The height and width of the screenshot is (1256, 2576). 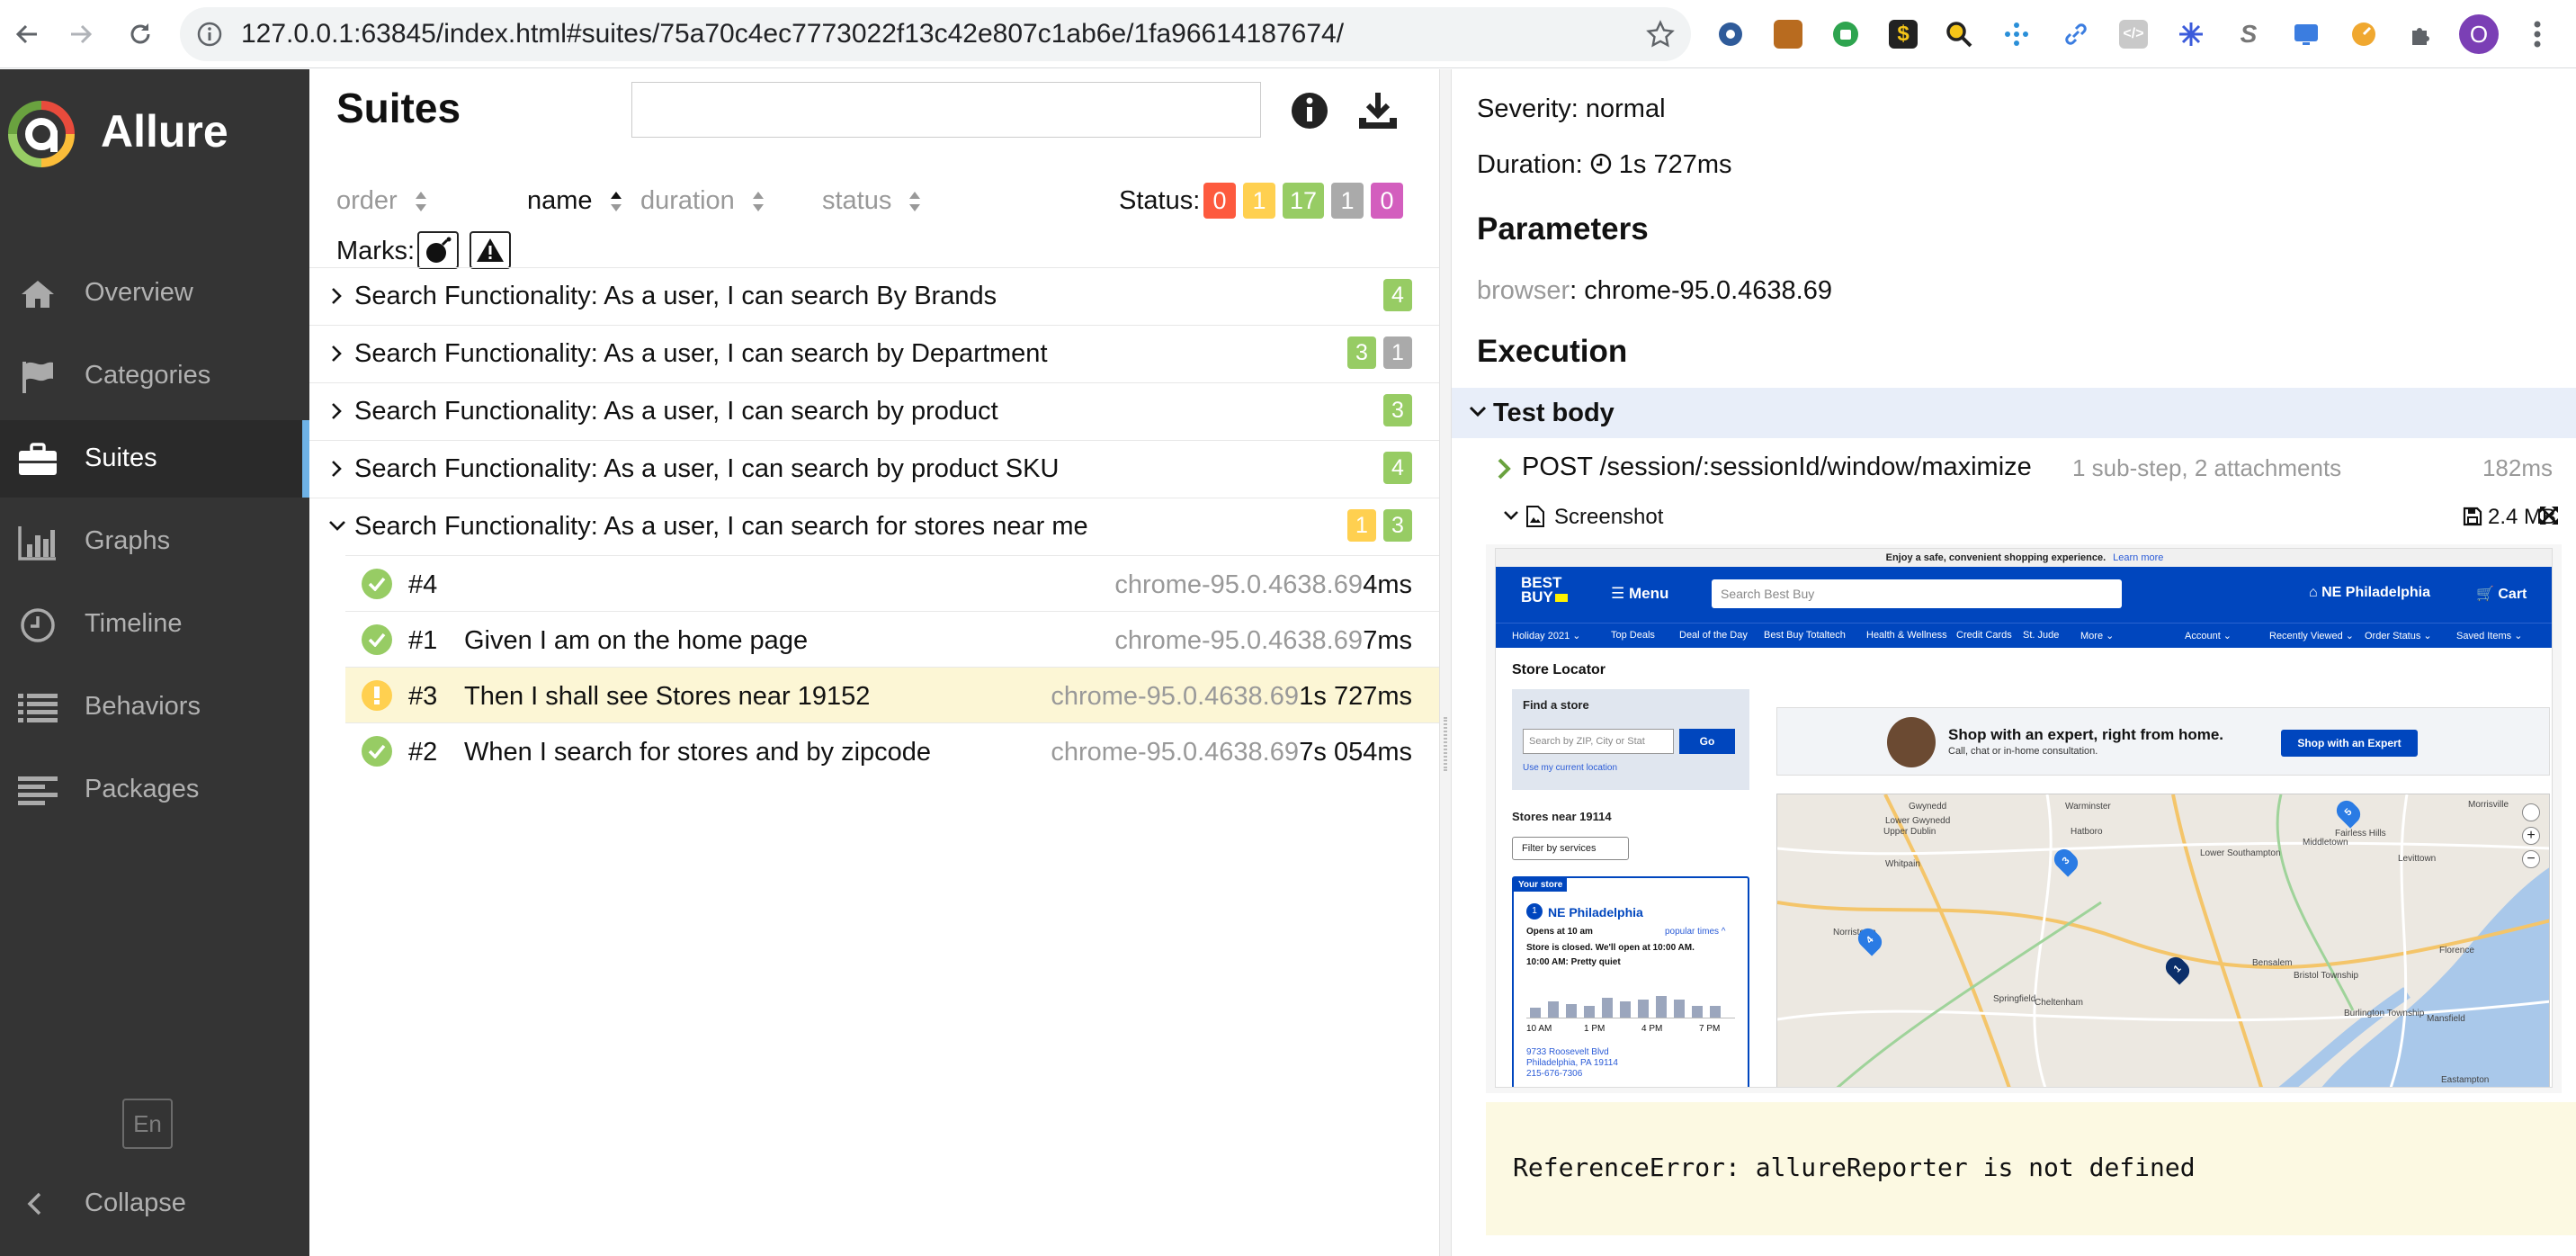 What do you see at coordinates (209, 35) in the screenshot?
I see `site-info-icon` at bounding box center [209, 35].